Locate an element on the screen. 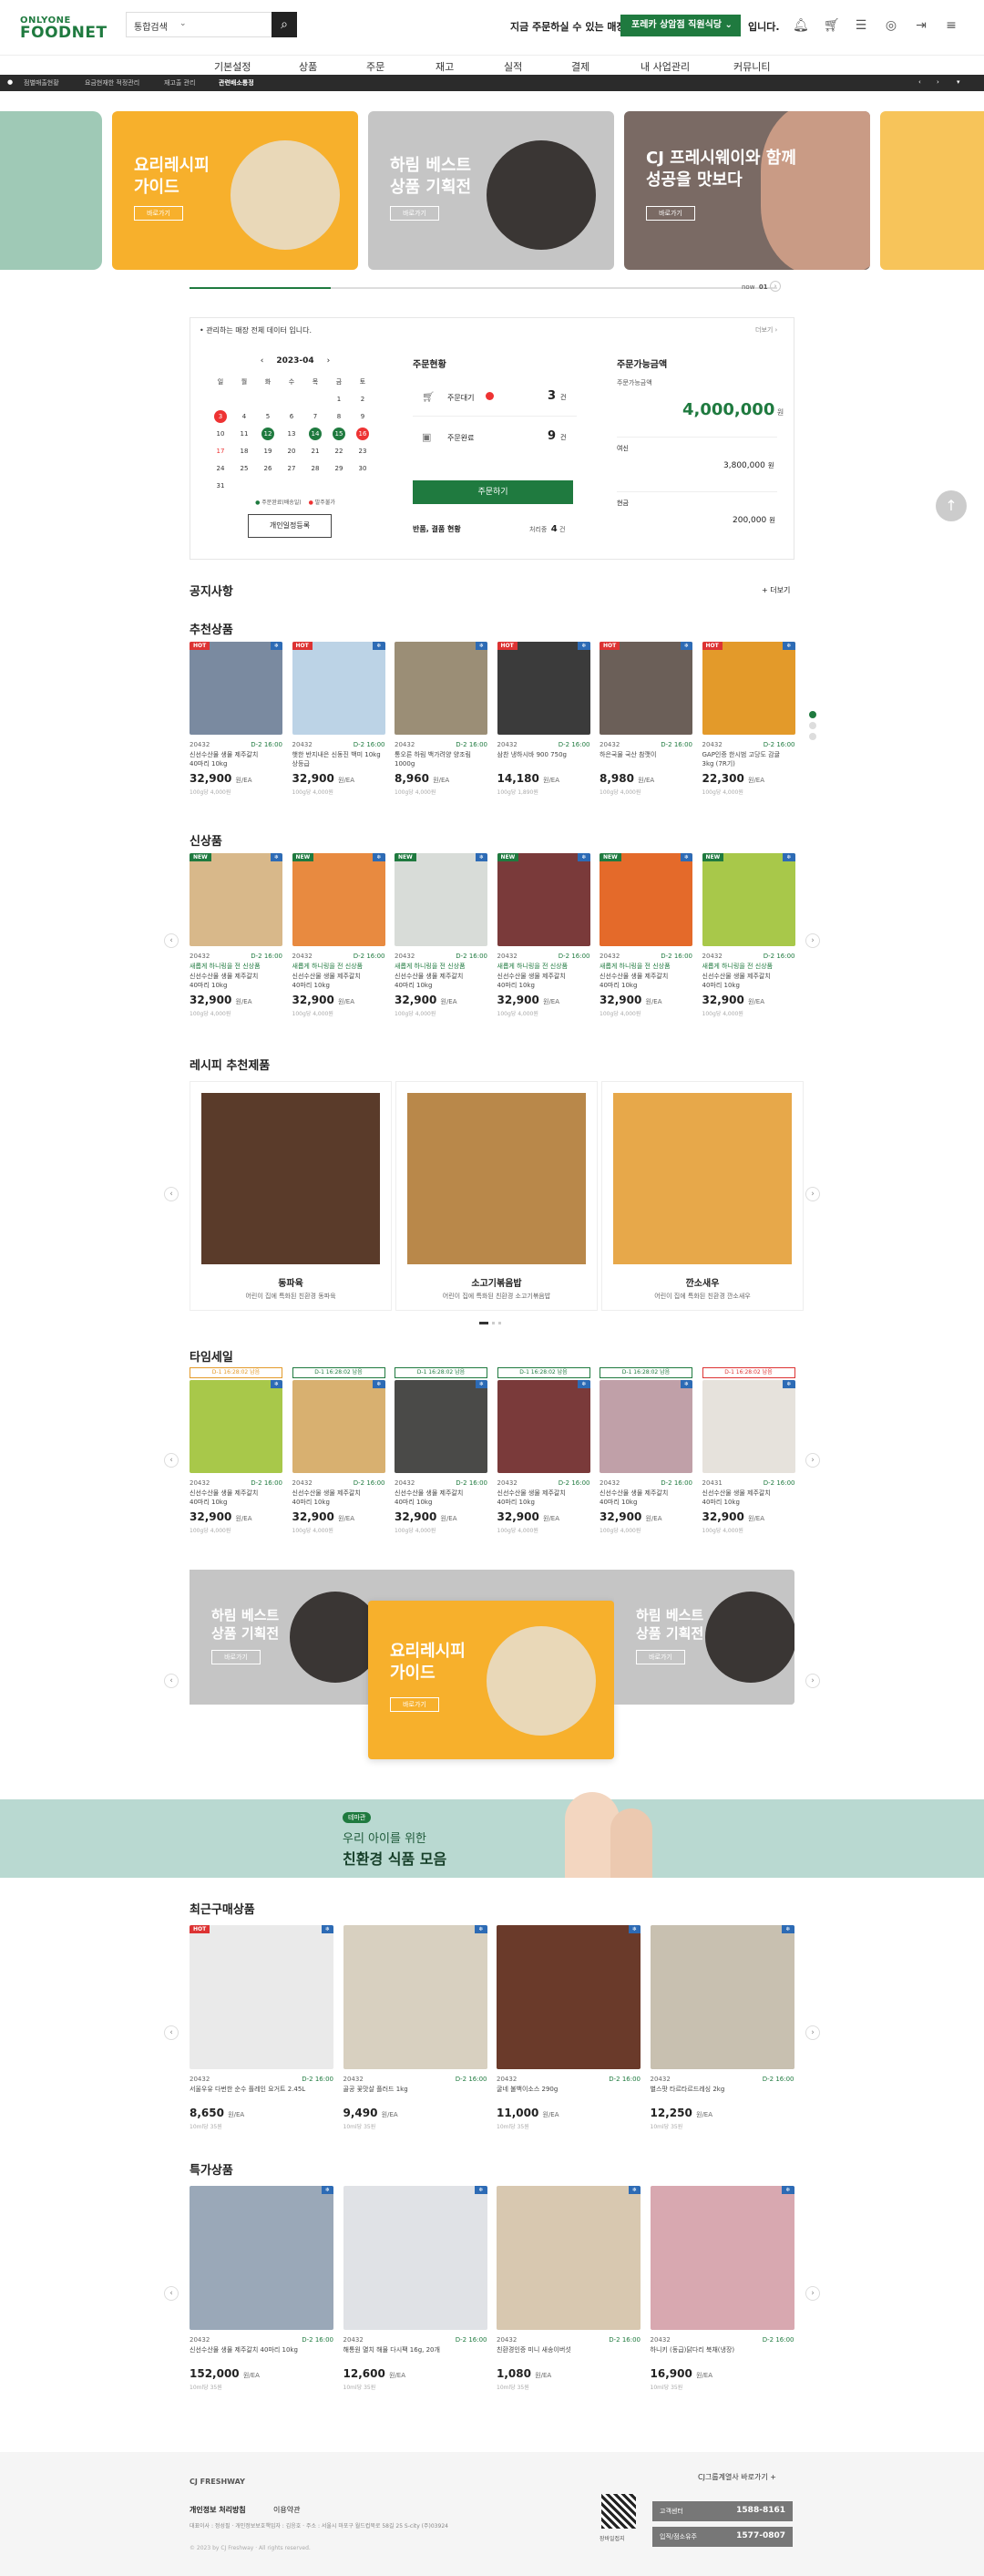 The image size is (984, 2576). product-name: 굴네 불백이소스 290g is located at coordinates (569, 2089).